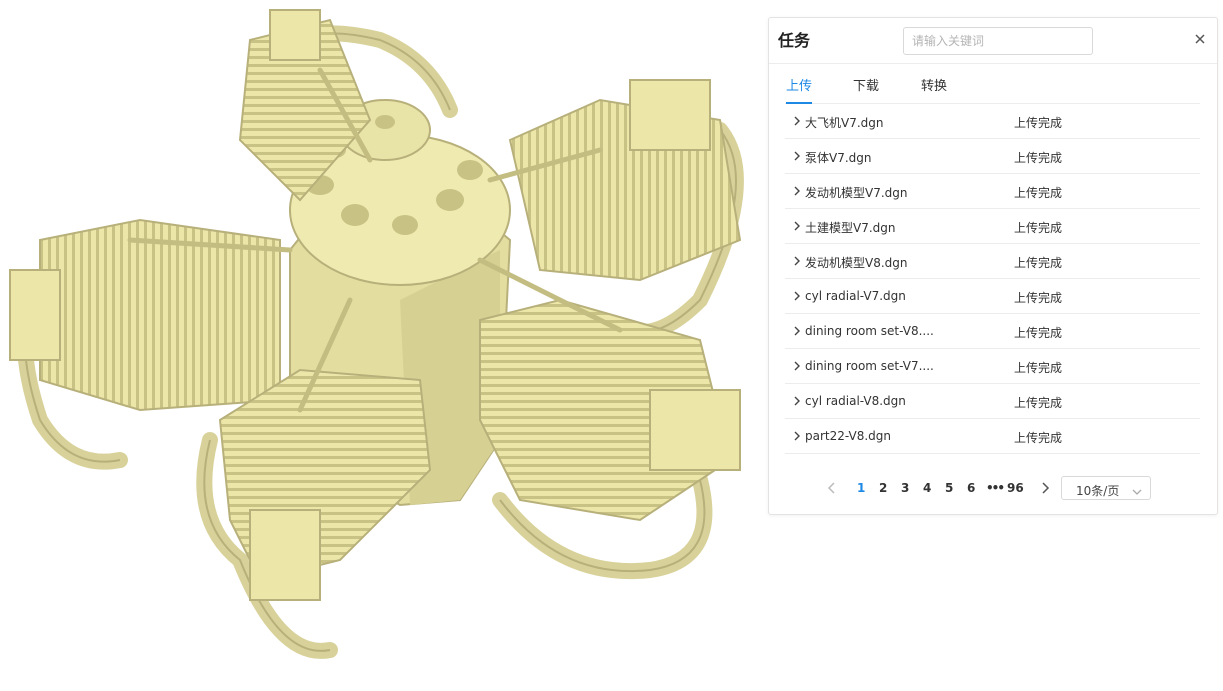 The width and height of the screenshot is (1223, 691). I want to click on task-row: 发动机模型V8.dgn 上传完成, so click(992, 261).